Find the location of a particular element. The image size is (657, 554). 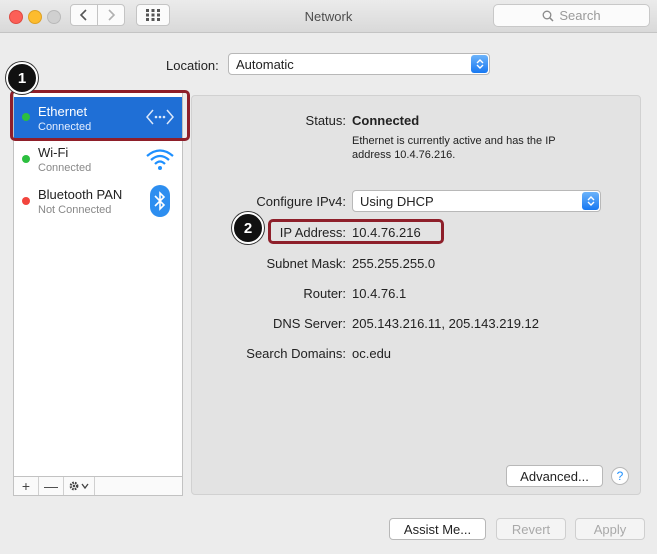

search-domains-value: oc.edu is located at coordinates (372, 353).